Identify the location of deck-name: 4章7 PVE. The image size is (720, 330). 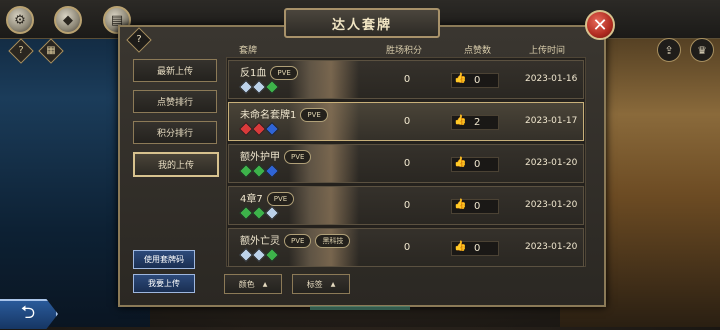
(267, 198).